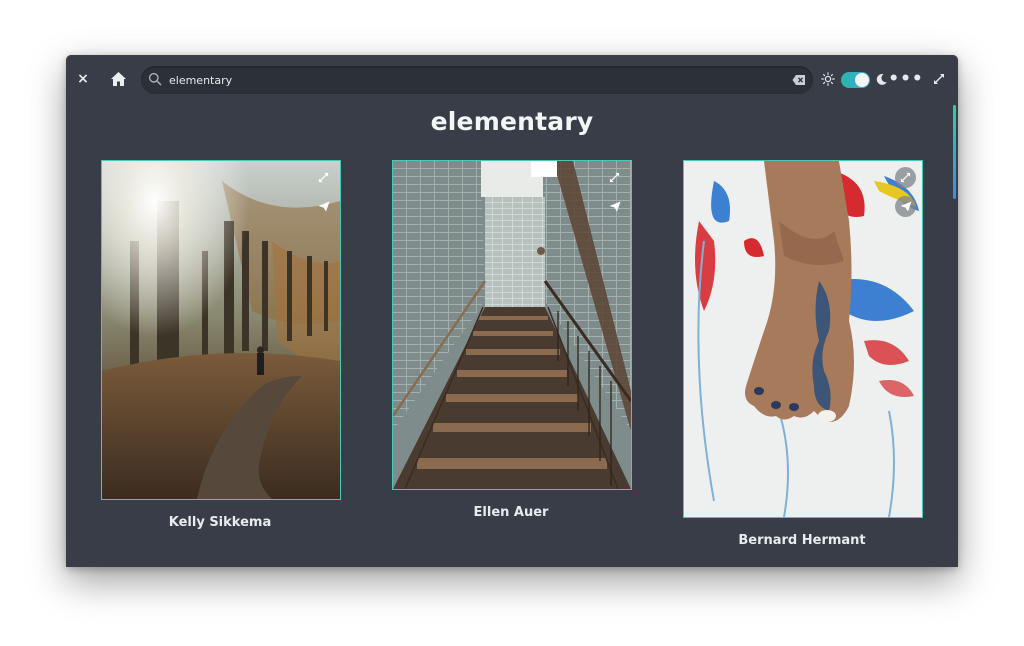 This screenshot has height=646, width=1024. I want to click on photo-staircase, so click(512, 325).